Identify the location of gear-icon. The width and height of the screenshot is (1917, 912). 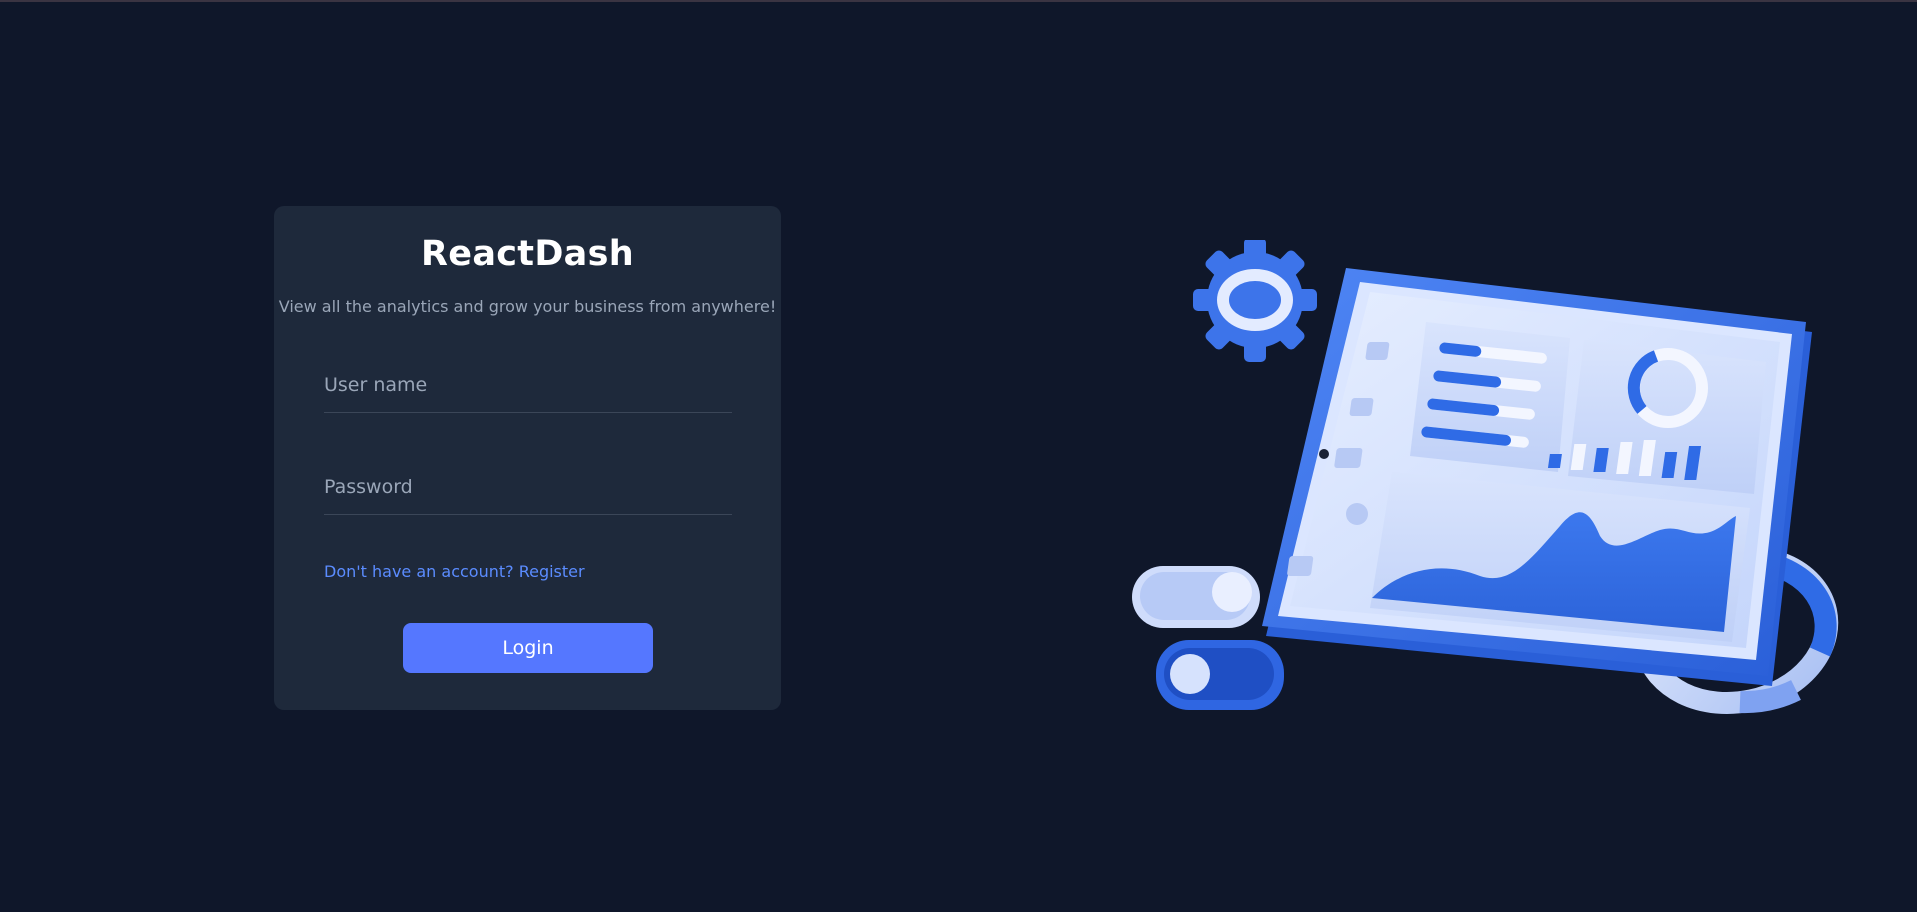
(1255, 301).